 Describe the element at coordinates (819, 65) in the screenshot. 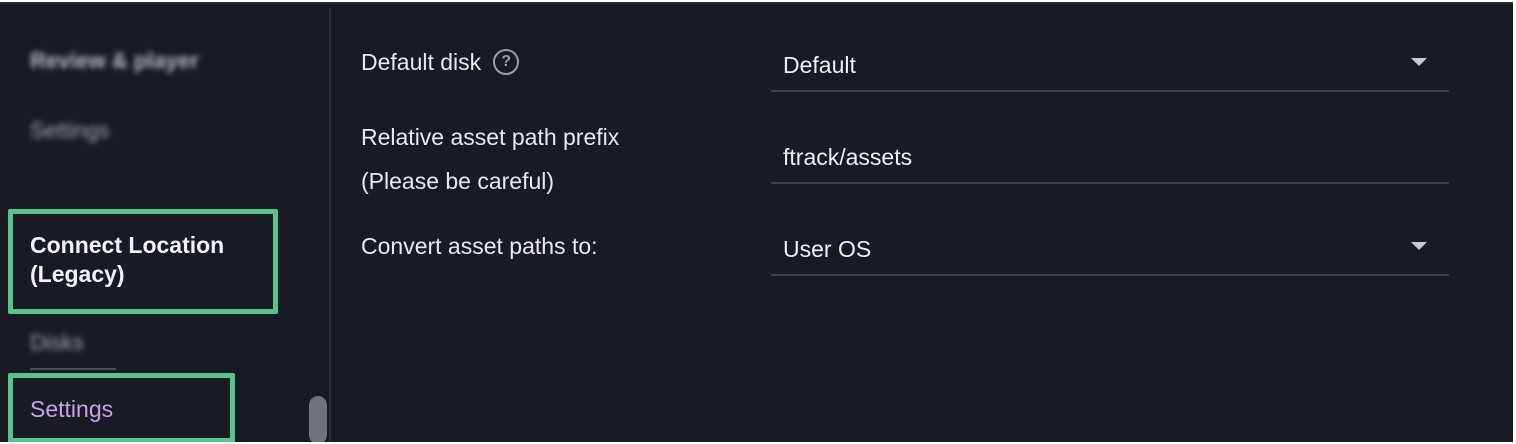

I see `default-disk-value: Default` at that location.